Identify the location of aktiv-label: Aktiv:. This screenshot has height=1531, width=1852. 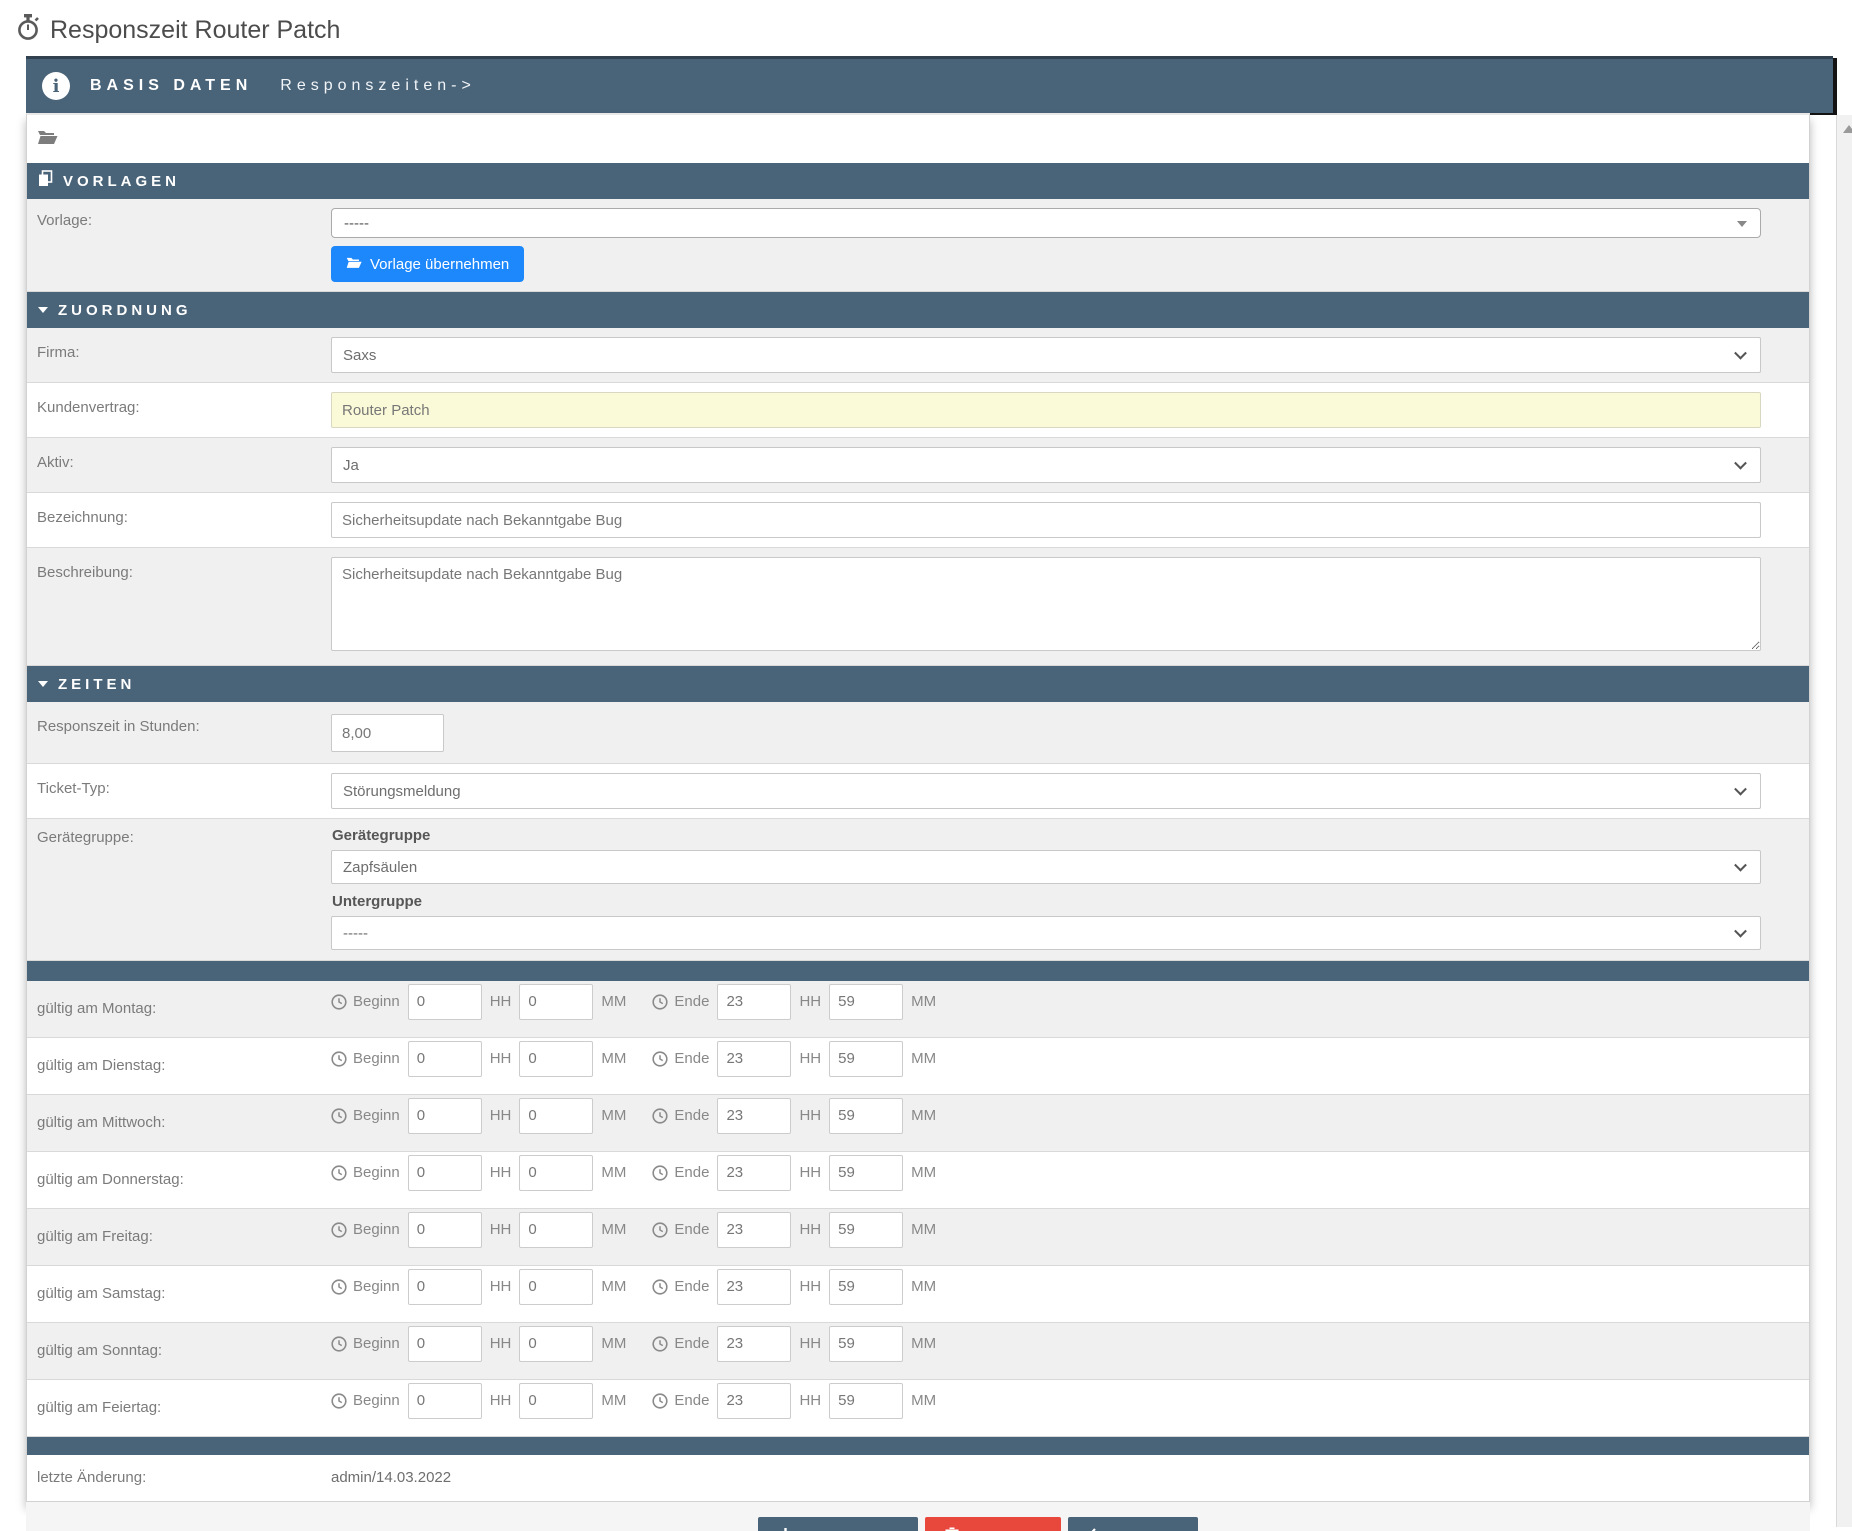
(55, 462).